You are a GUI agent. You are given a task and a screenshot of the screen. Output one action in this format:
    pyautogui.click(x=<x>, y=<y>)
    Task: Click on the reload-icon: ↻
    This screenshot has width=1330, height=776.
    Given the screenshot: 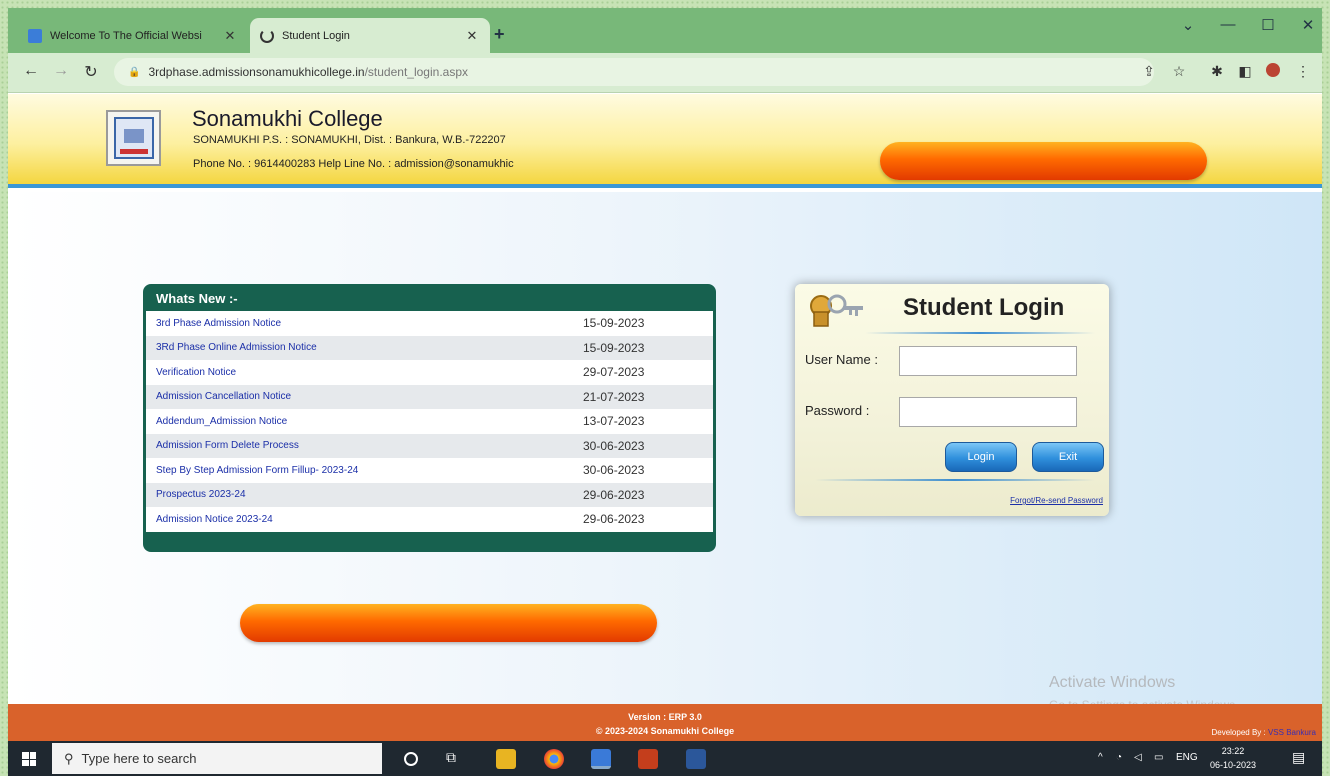 What is the action you would take?
    pyautogui.click(x=91, y=72)
    